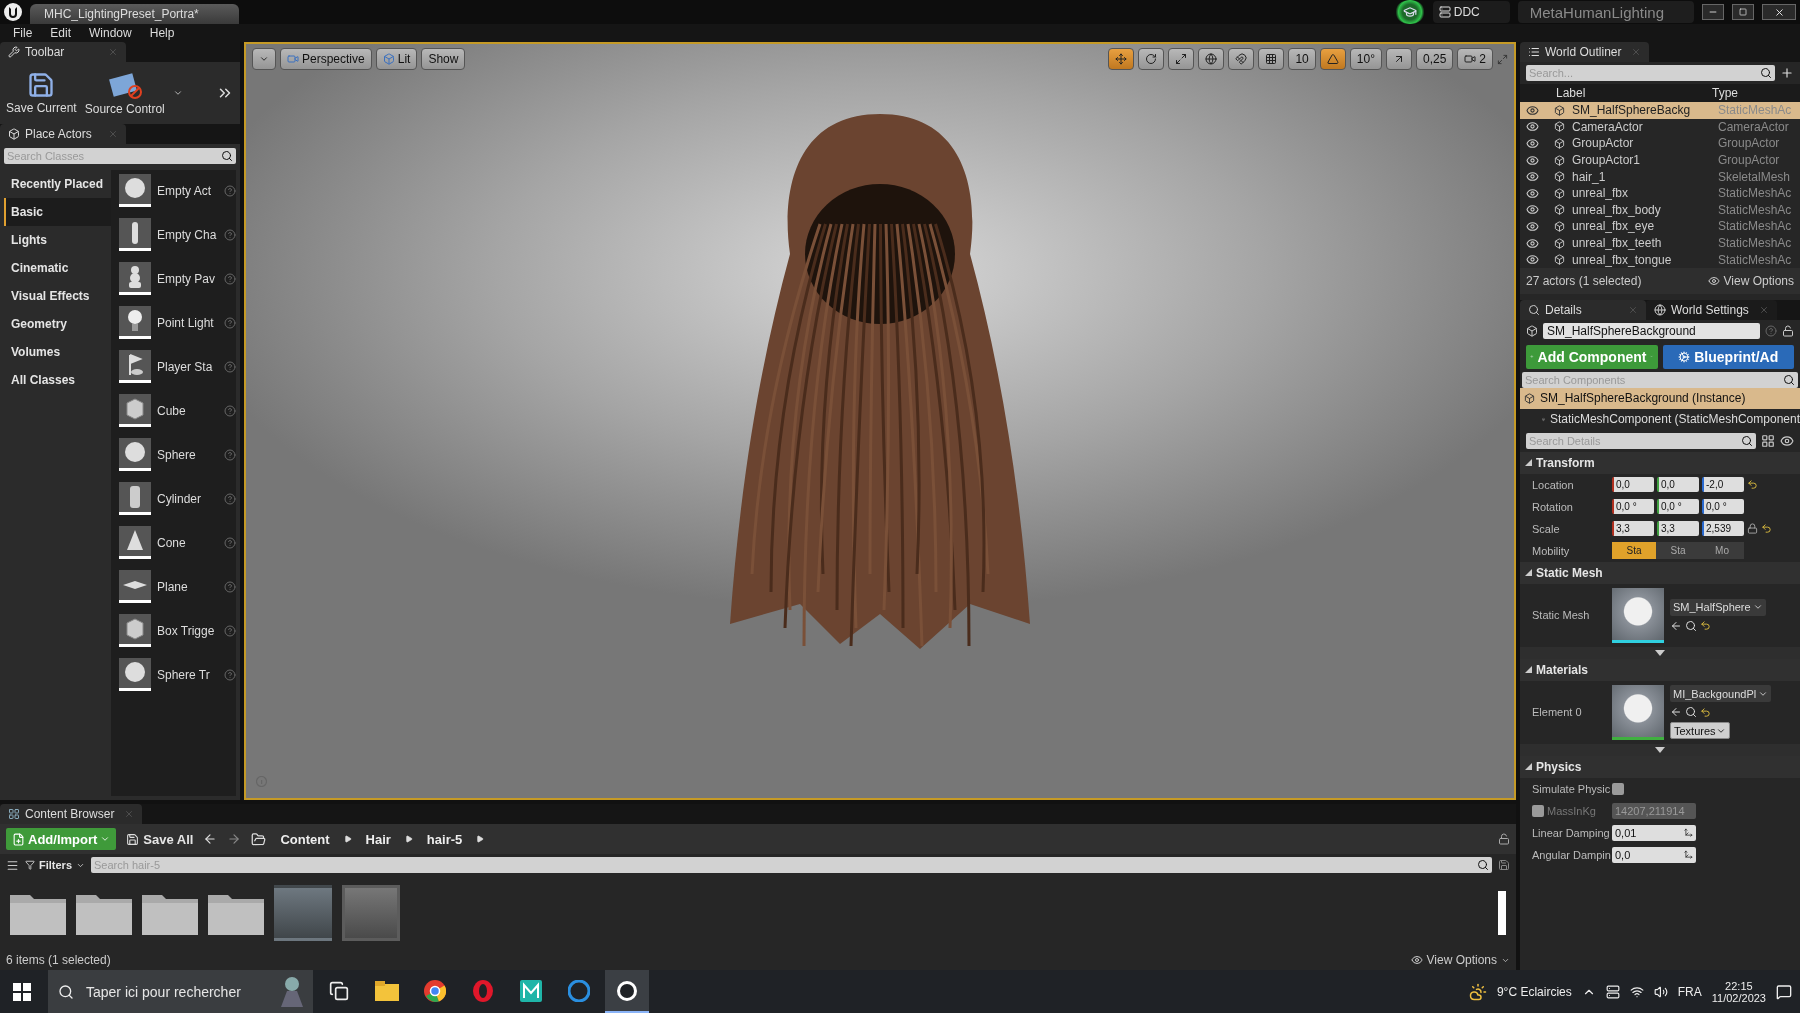  What do you see at coordinates (264, 59) in the screenshot?
I see `viewport-menu-button` at bounding box center [264, 59].